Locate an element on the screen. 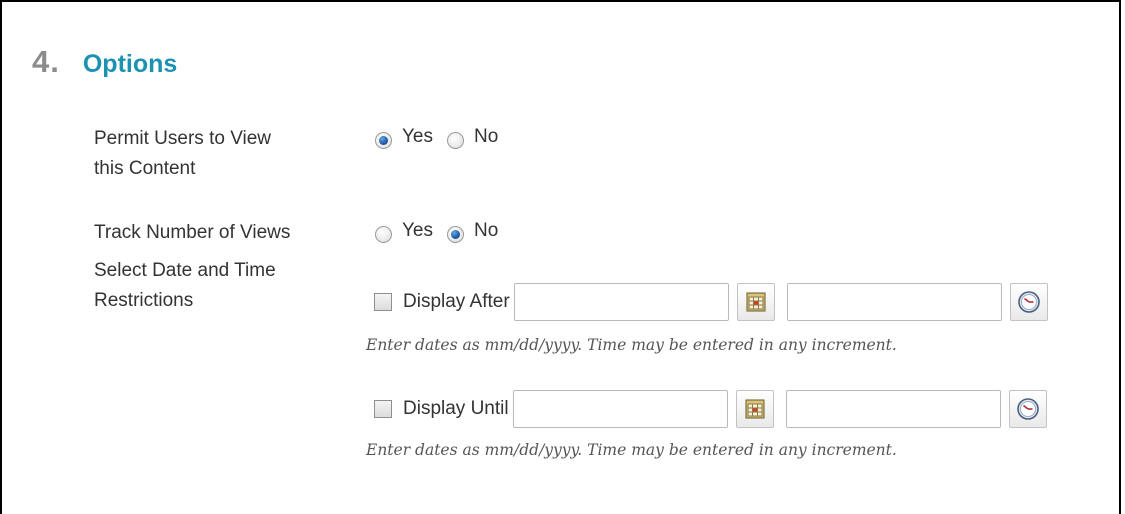 This screenshot has height=514, width=1125. permit-view-yes-radio is located at coordinates (383, 140).